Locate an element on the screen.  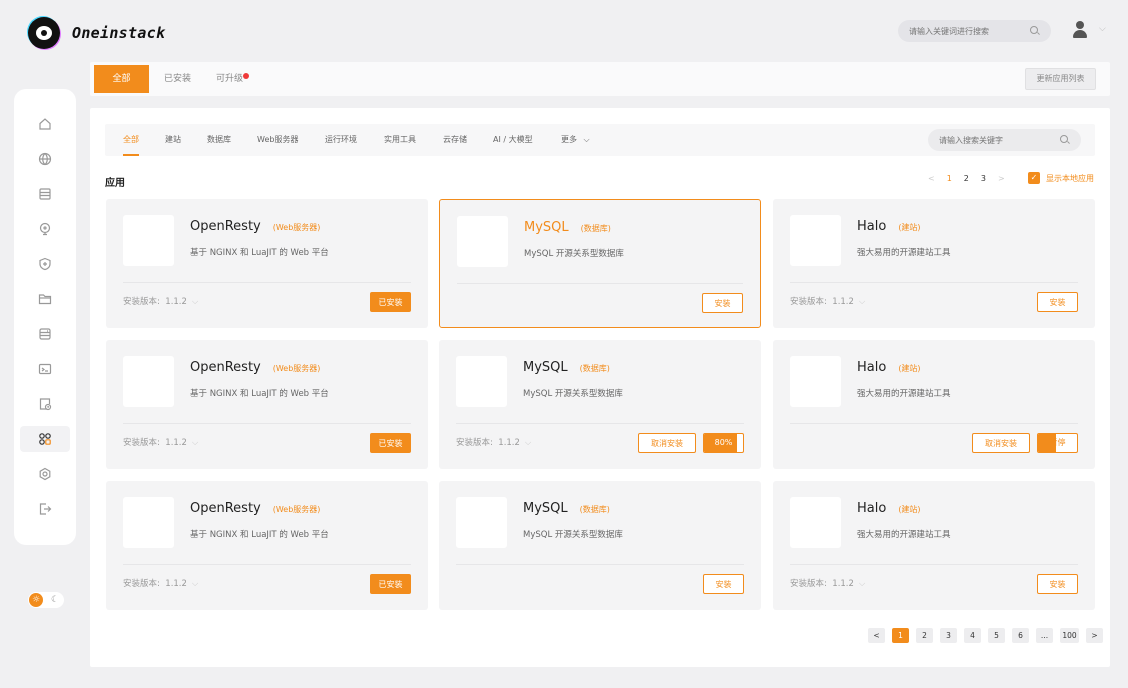
terminal-icon is located at coordinates (45, 369).